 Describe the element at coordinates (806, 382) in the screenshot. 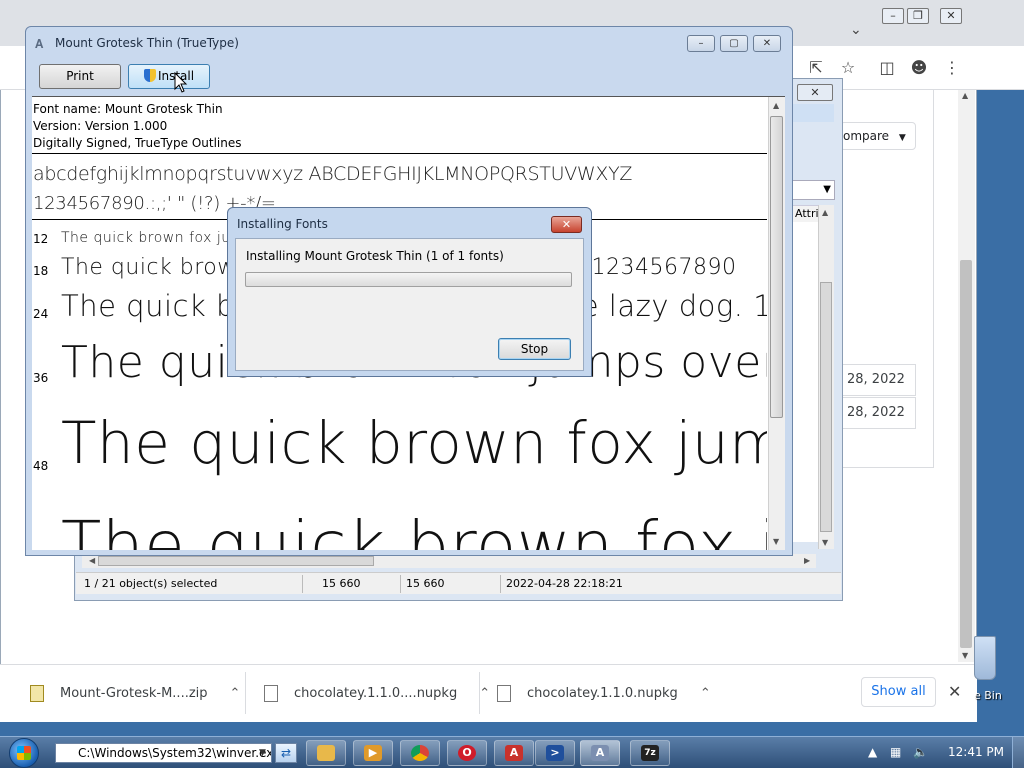

I see `file-list` at that location.